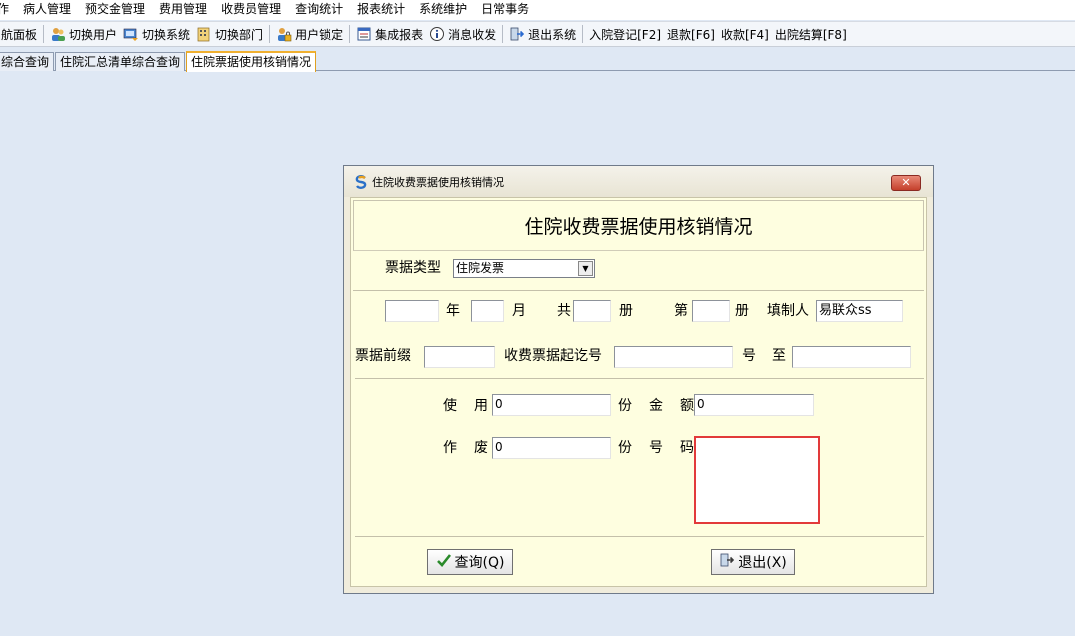 The image size is (1075, 636). Describe the element at coordinates (638, 181) in the screenshot. I see `dialog-title-bar: 住院收费票据使用核销情况 ✕` at that location.